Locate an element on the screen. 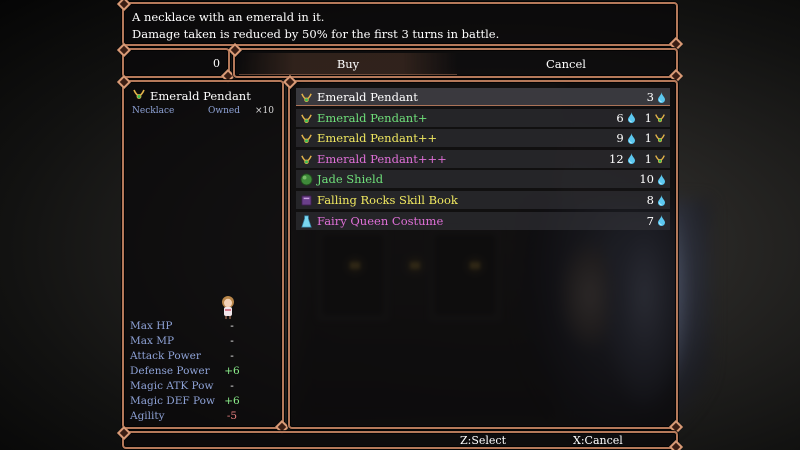 This screenshot has width=800, height=450. price-value: 7 is located at coordinates (650, 220).